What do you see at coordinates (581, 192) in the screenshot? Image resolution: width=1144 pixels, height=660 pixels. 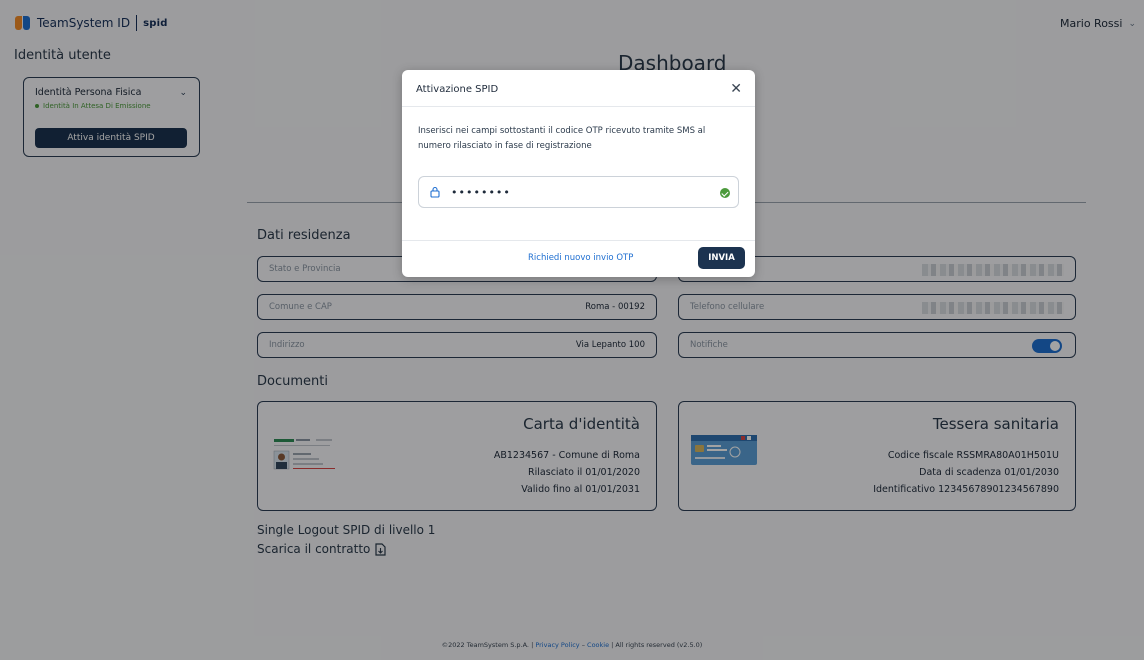 I see `otp-input` at bounding box center [581, 192].